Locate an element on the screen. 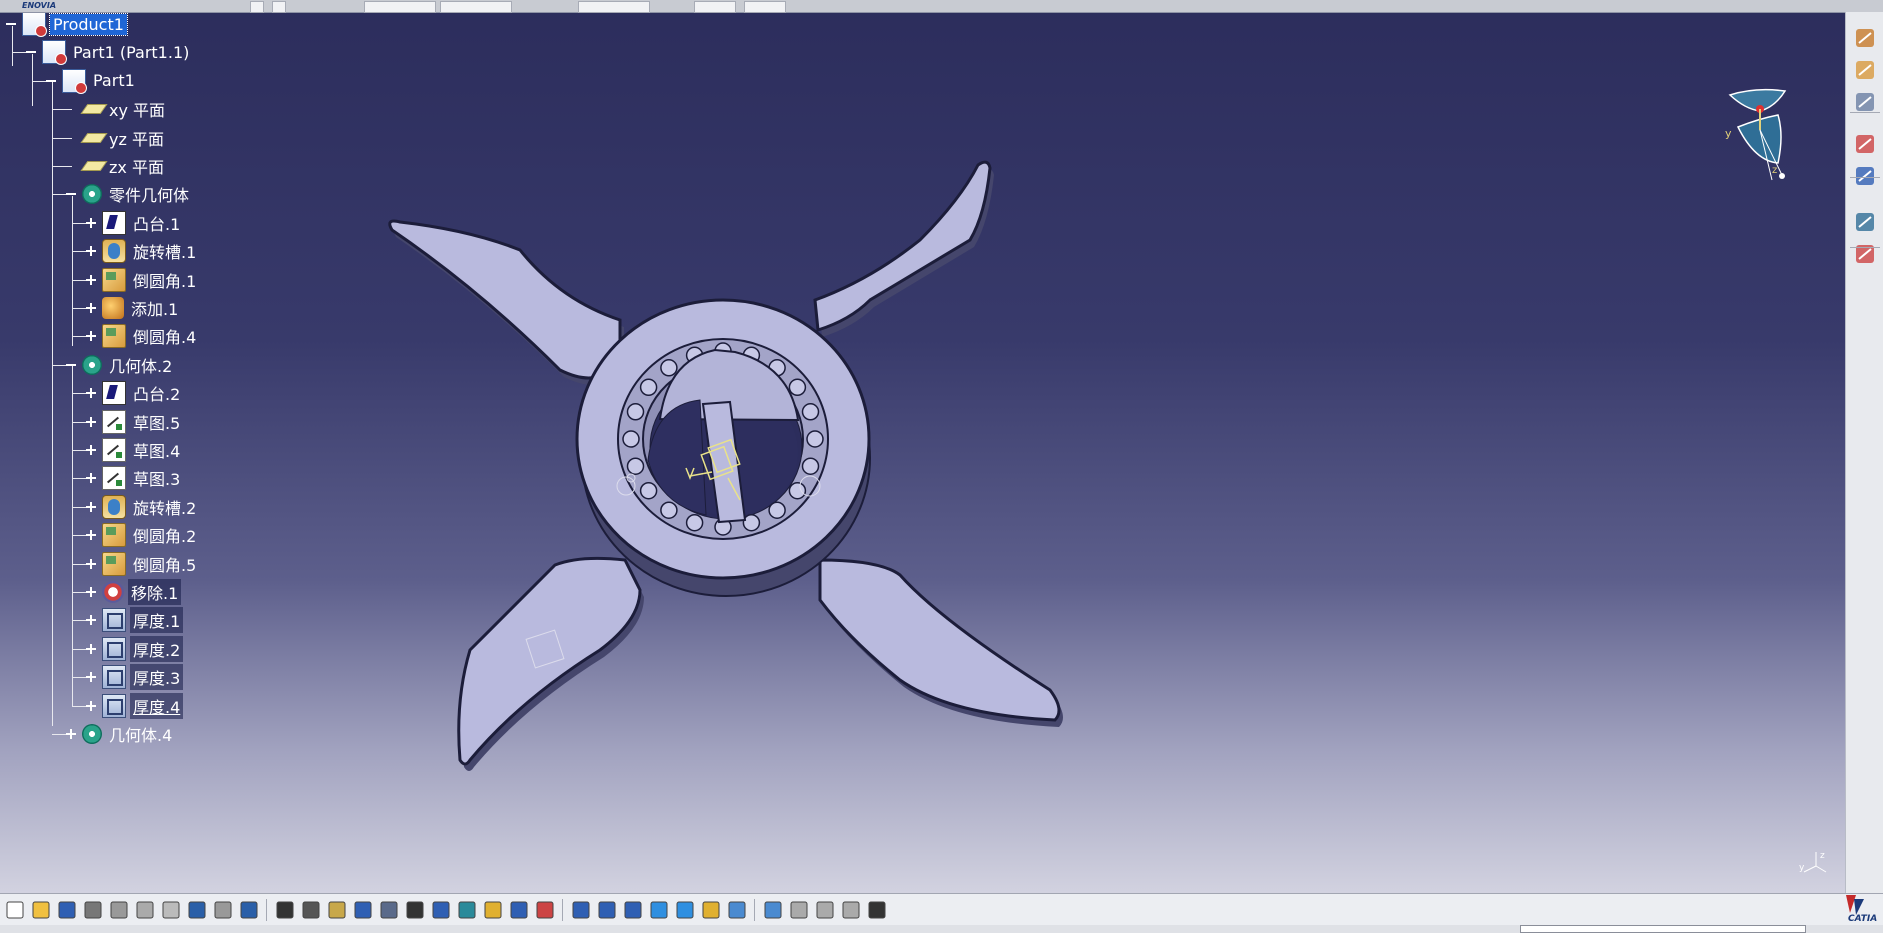 This screenshot has height=933, width=1883. tree-node: 几何体.4 is located at coordinates (119, 734).